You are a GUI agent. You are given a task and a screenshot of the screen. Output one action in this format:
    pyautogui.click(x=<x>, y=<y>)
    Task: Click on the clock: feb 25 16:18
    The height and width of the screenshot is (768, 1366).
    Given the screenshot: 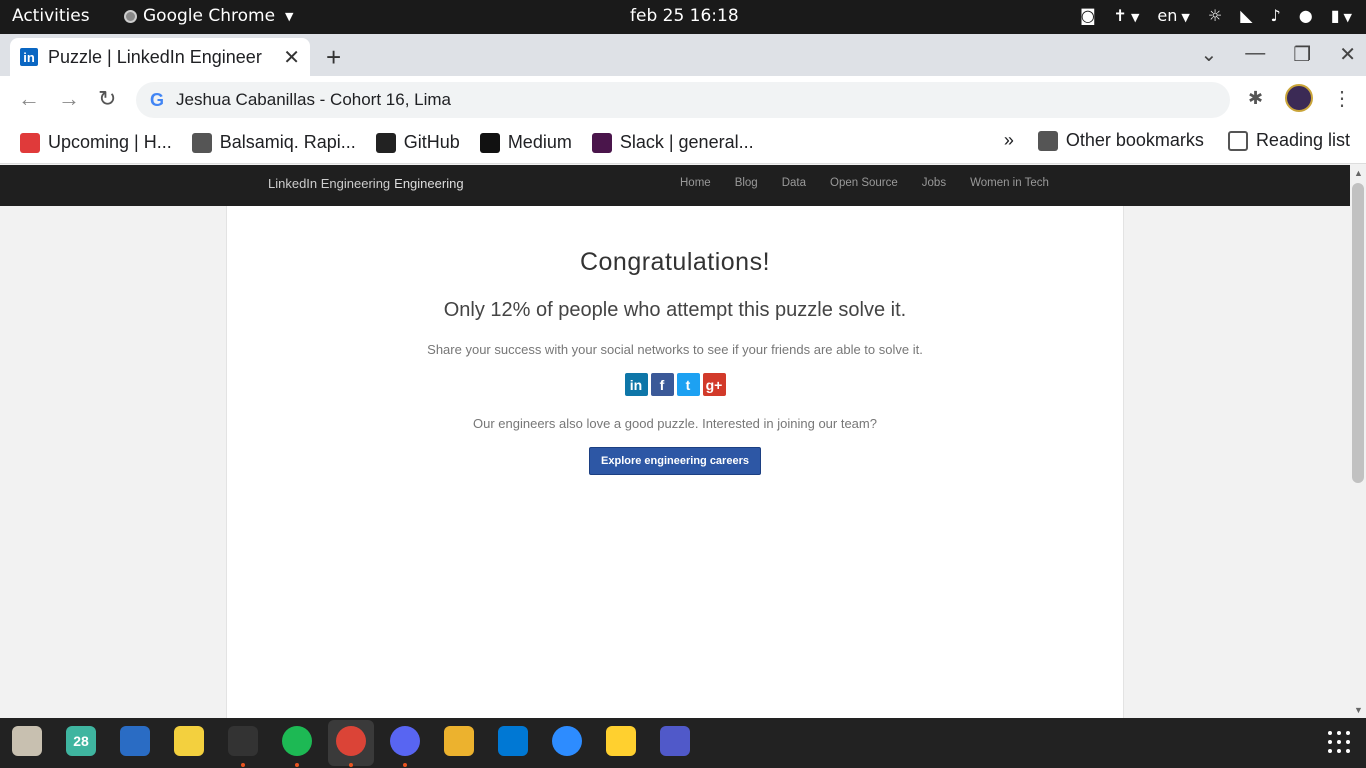 What is the action you would take?
    pyautogui.click(x=684, y=16)
    